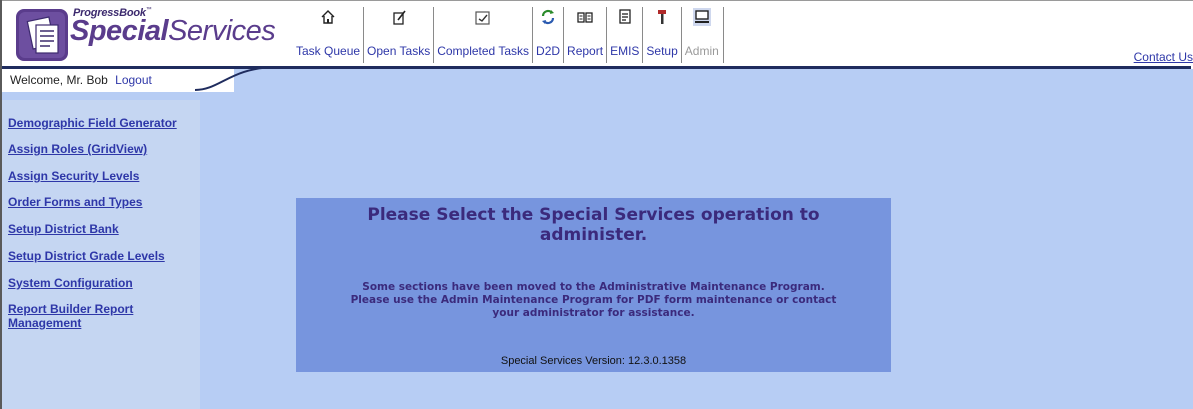 This screenshot has height=409, width=1193. I want to click on report-icon, so click(585, 17).